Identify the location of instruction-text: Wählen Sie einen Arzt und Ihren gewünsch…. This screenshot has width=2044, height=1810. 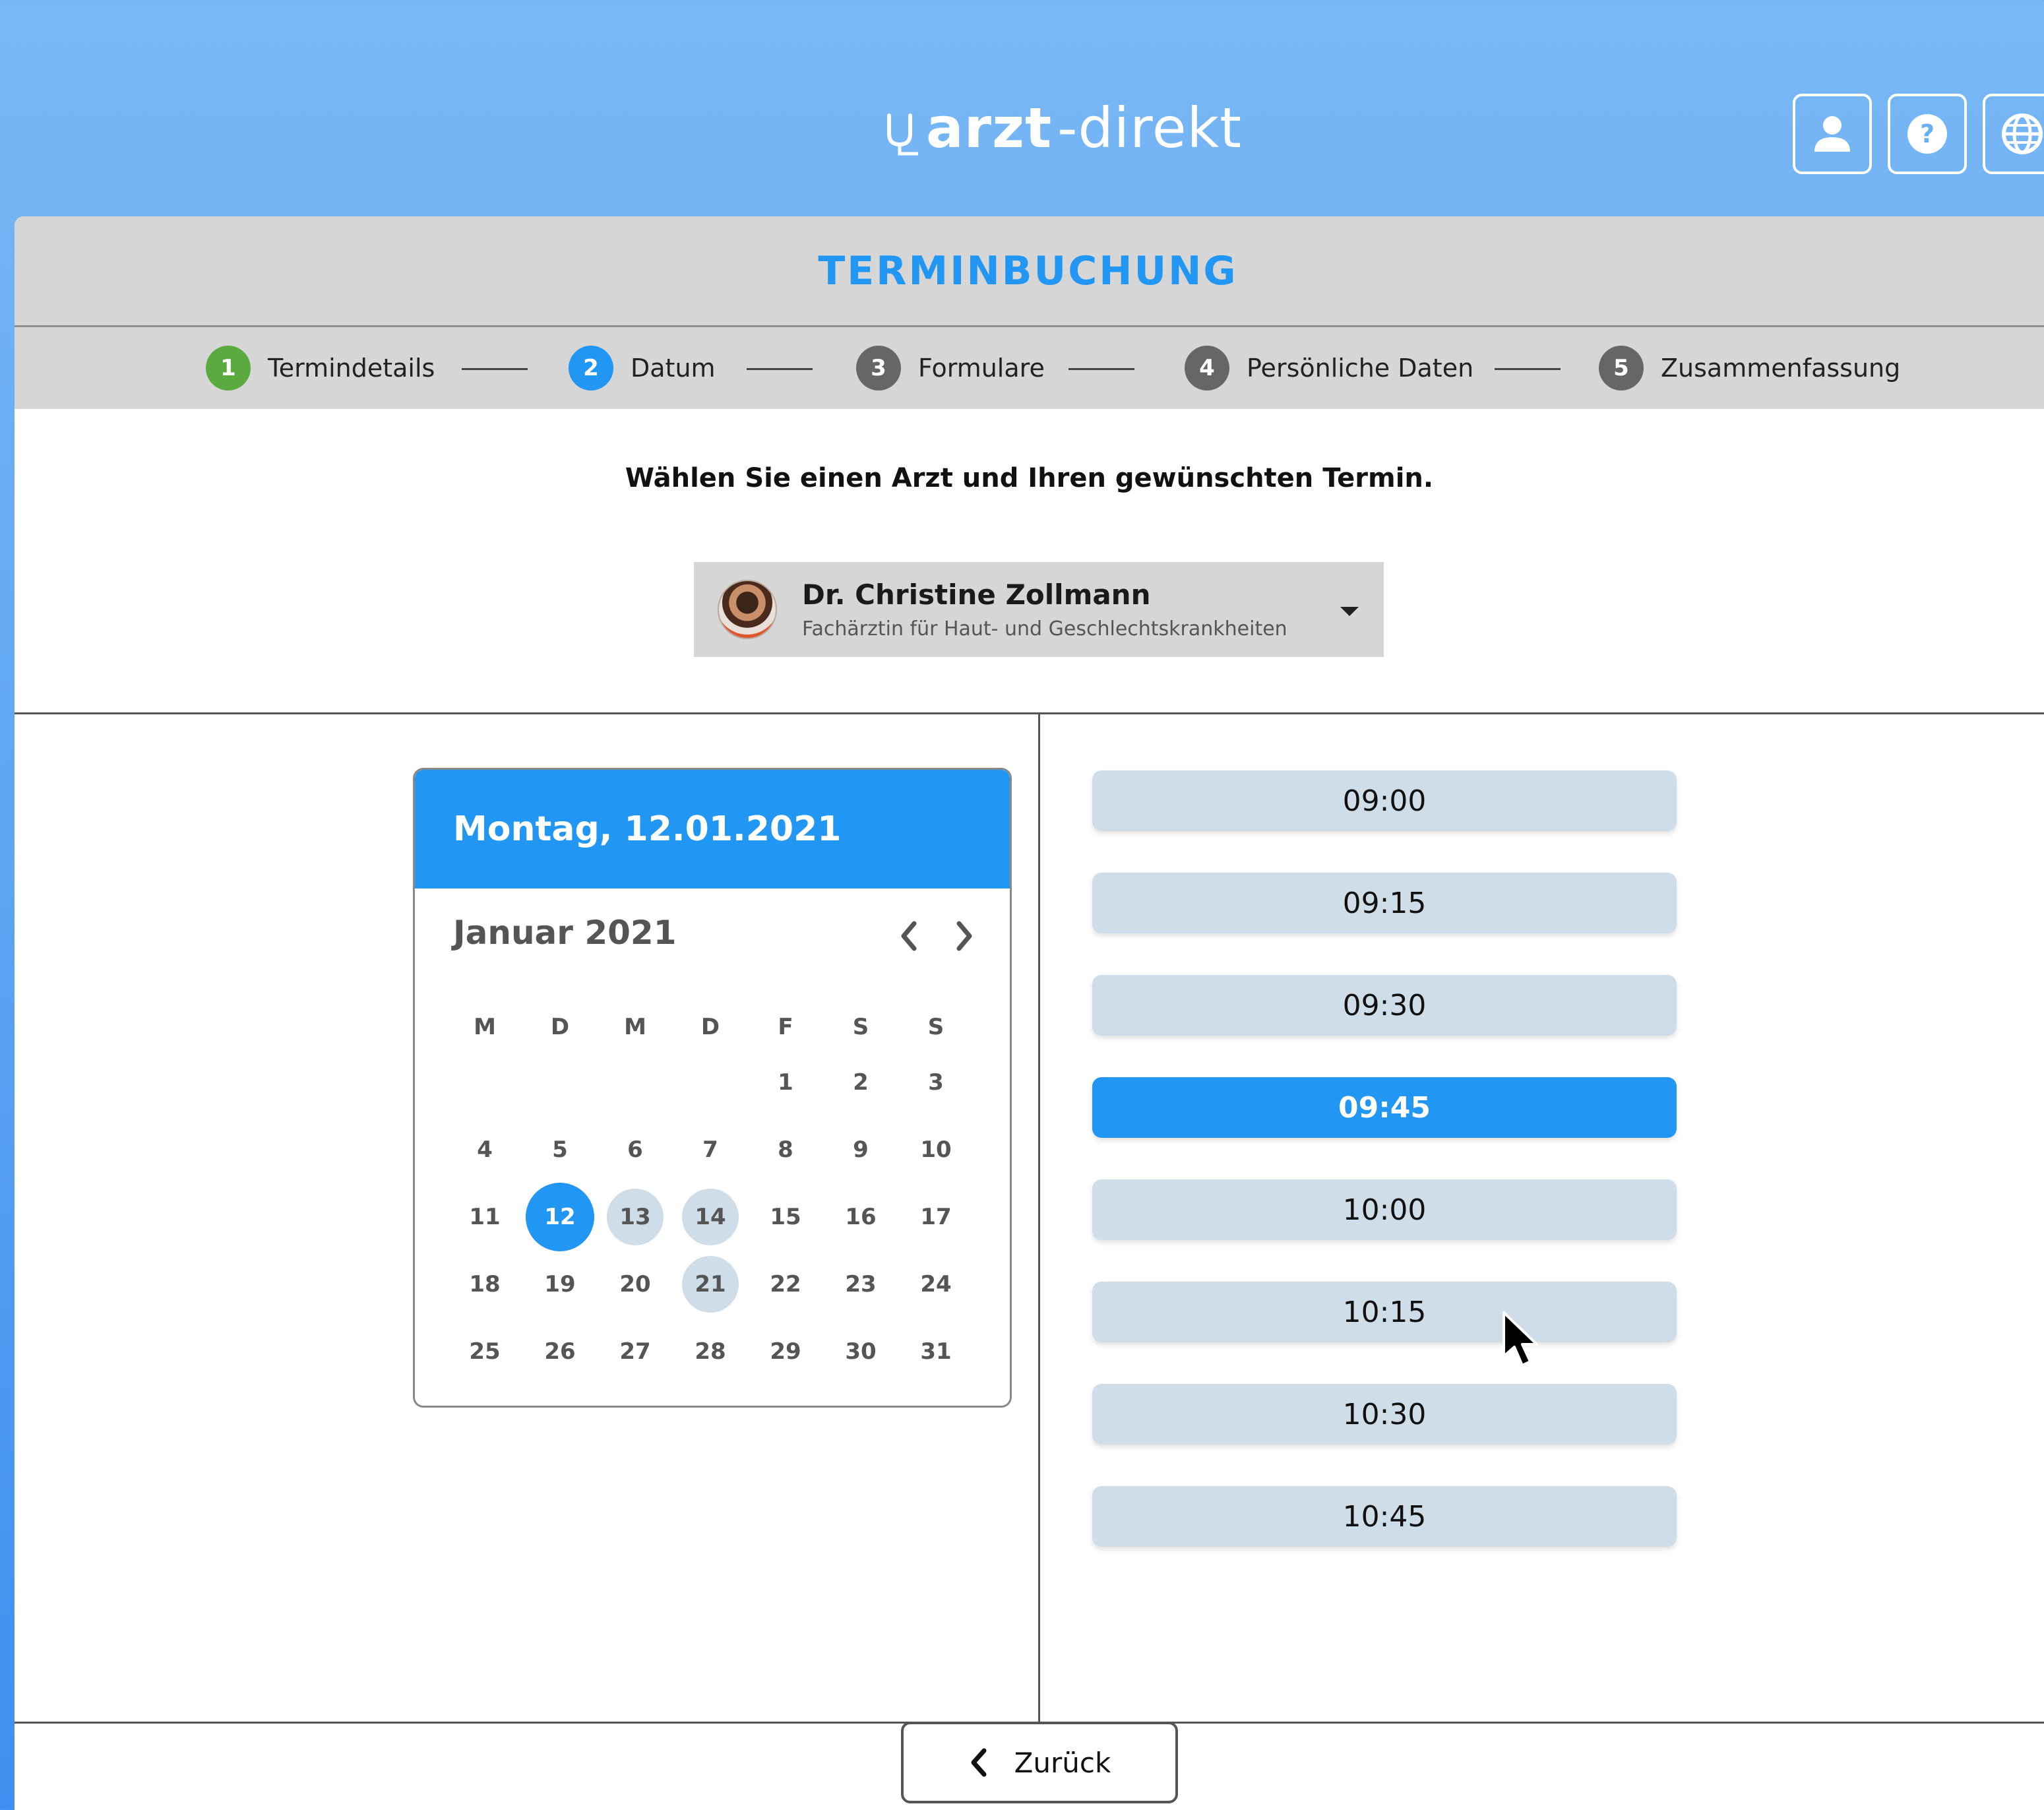
(1029, 478).